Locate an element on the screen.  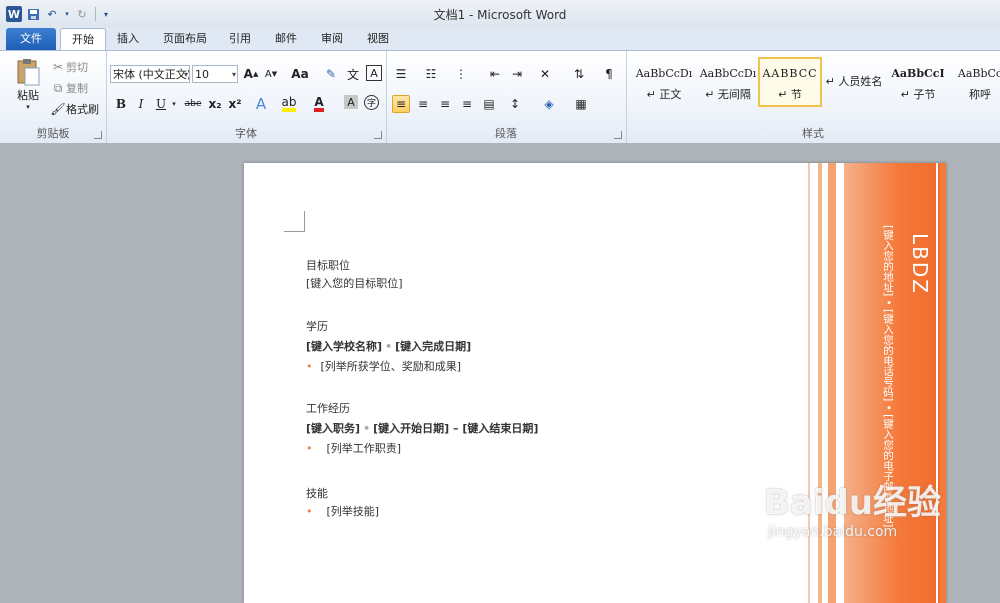
grow-font-icon: A ▲ is located at coordinates (251, 74).